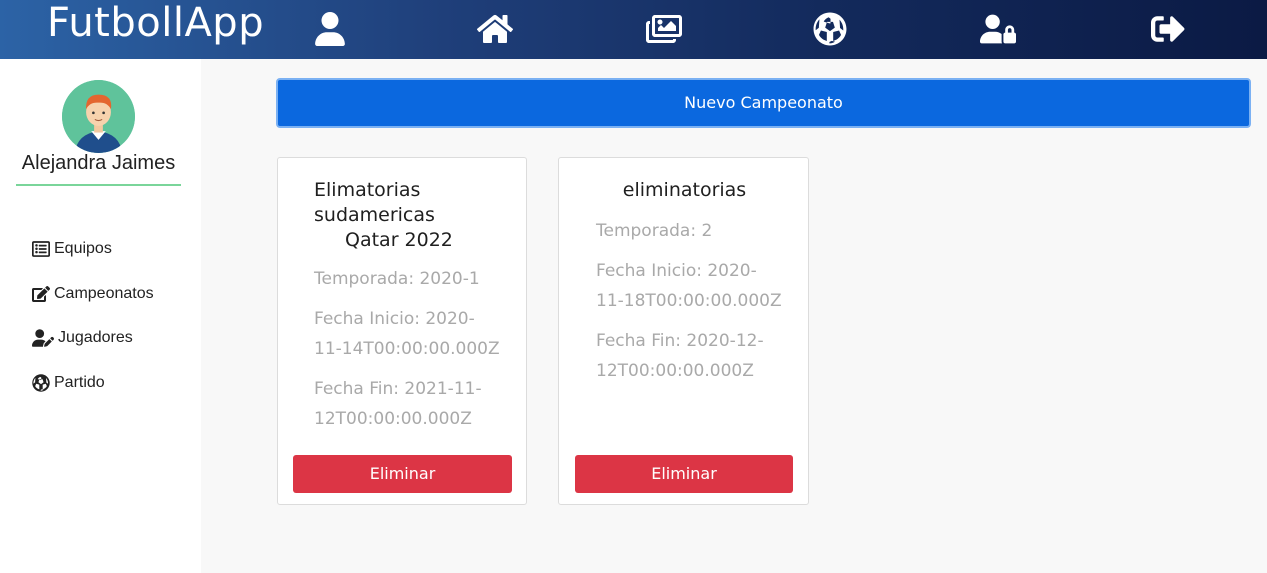  What do you see at coordinates (680, 341) in the screenshot?
I see `card-end-date-line: Fecha Fin: 2020-12-` at bounding box center [680, 341].